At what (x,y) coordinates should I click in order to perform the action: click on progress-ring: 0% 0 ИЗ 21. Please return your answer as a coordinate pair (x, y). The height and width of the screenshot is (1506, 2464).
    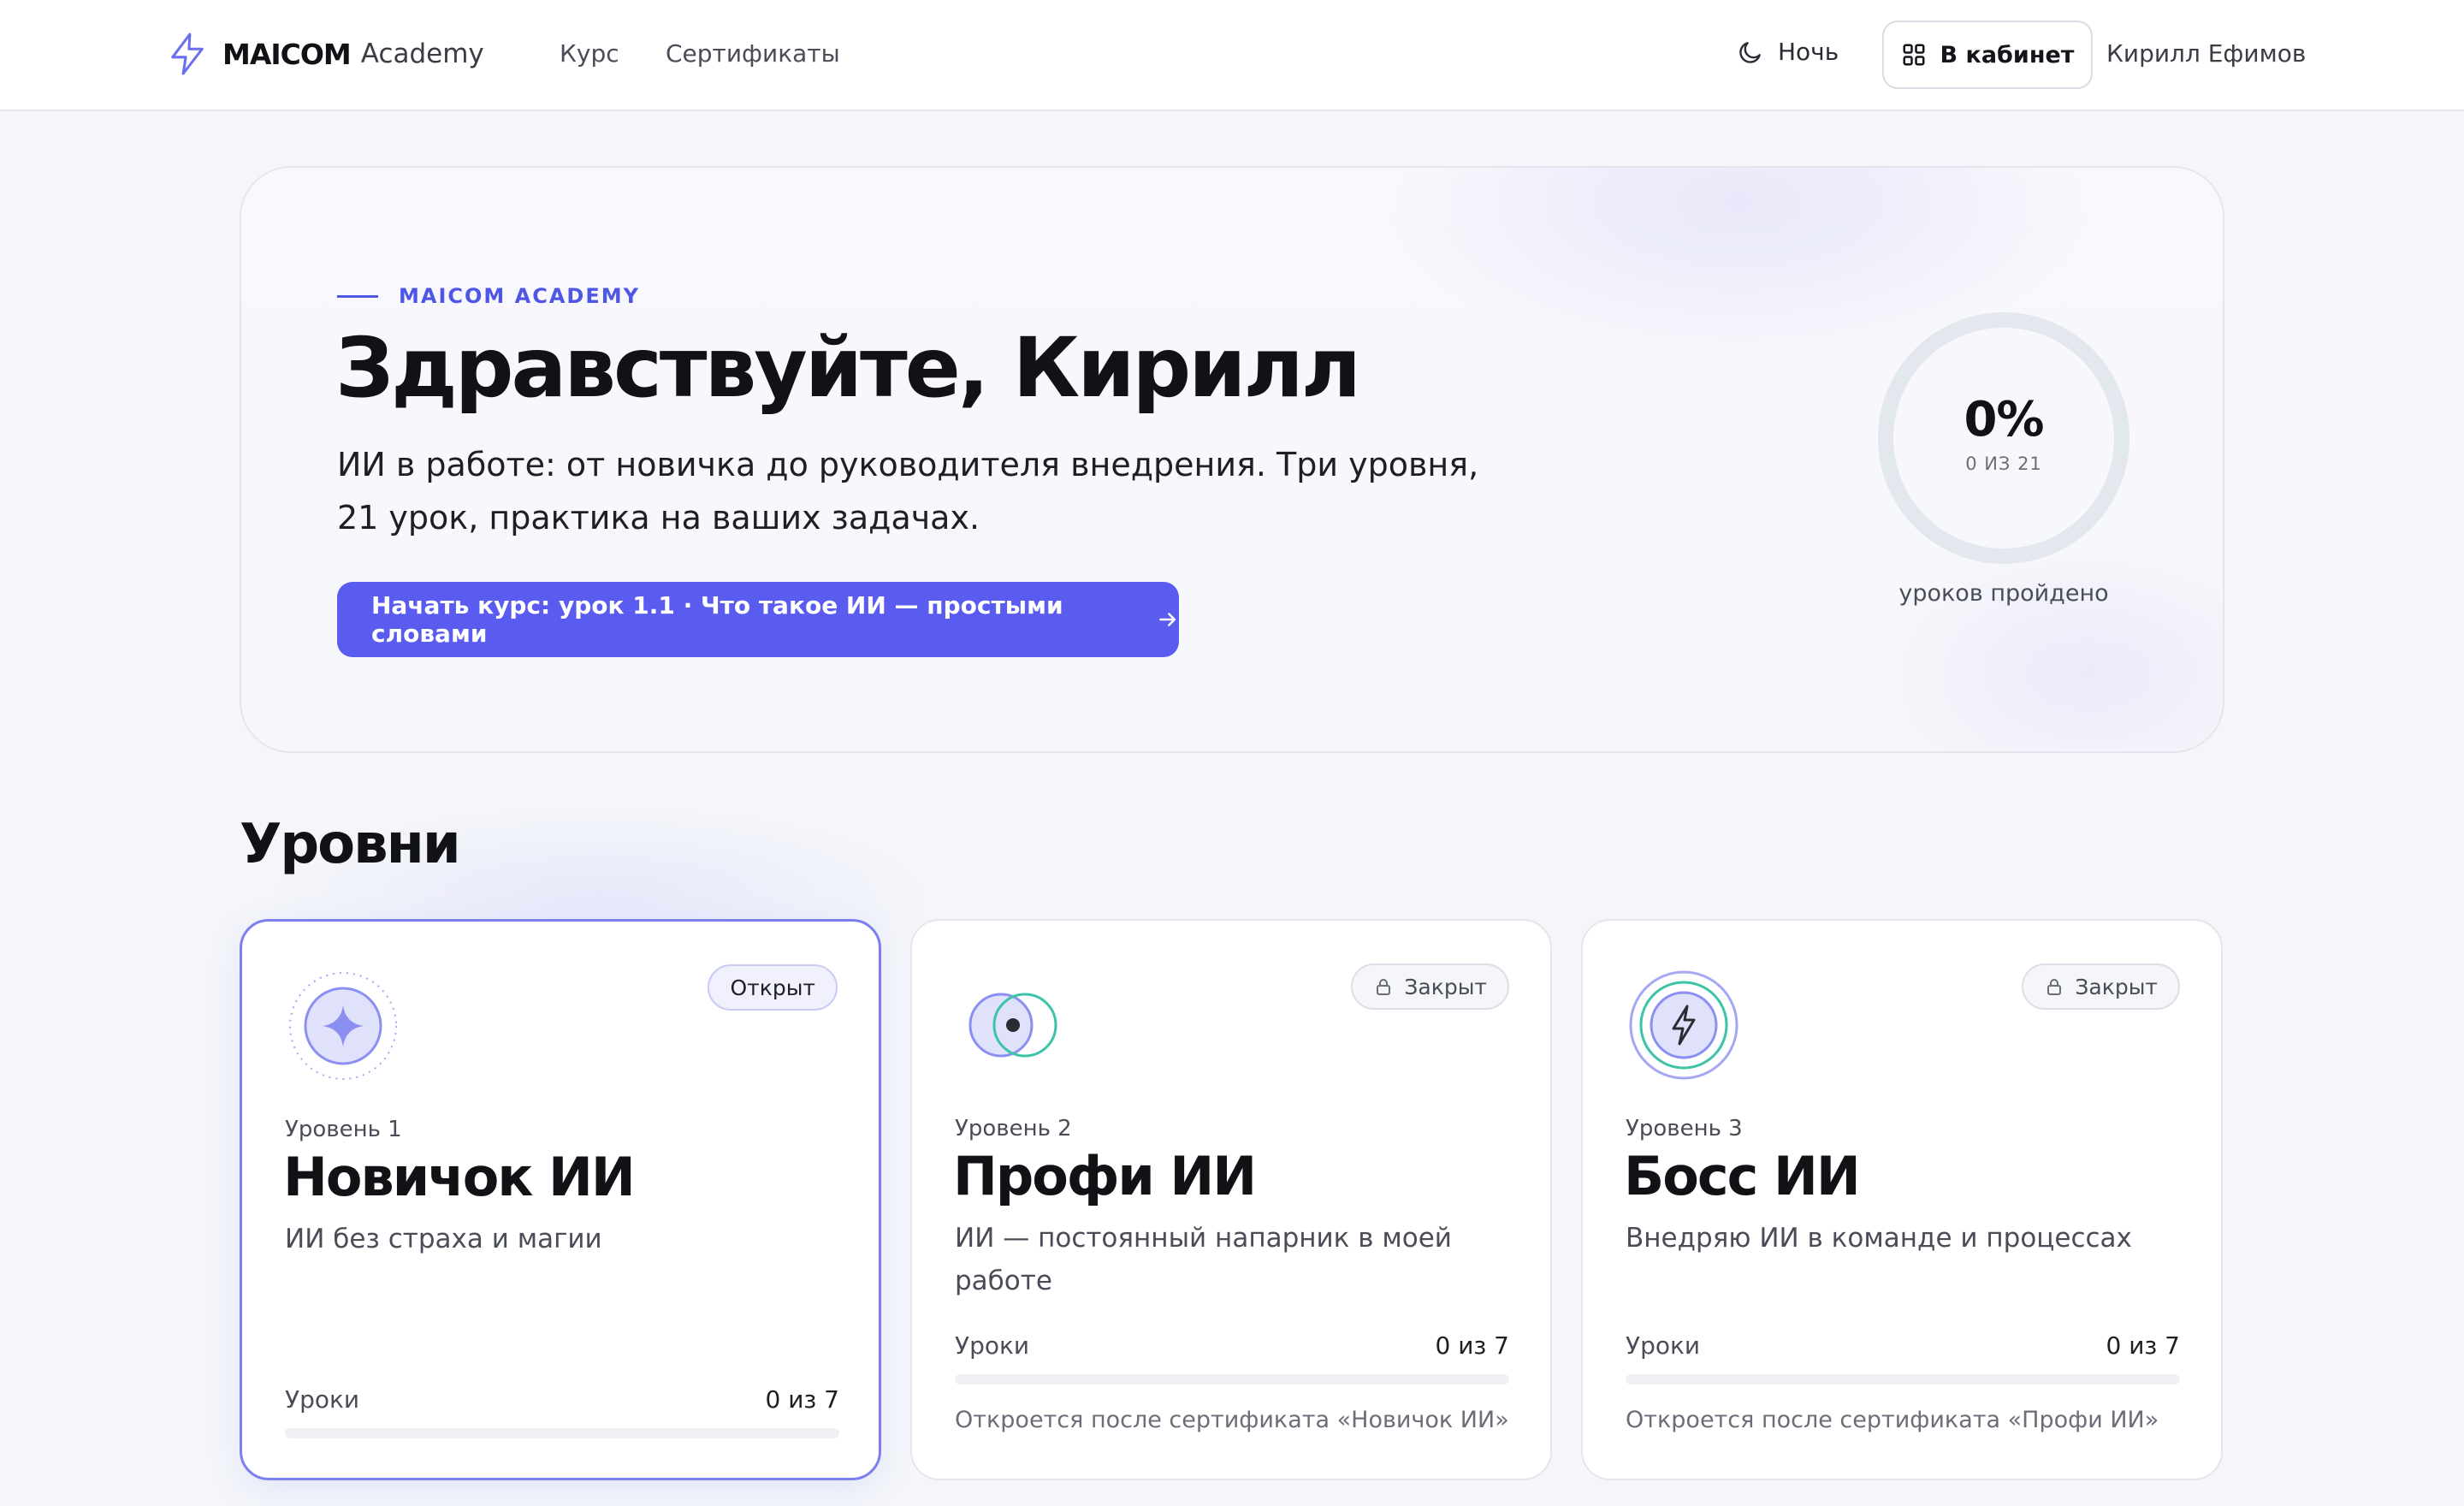
    Looking at the image, I should click on (2003, 438).